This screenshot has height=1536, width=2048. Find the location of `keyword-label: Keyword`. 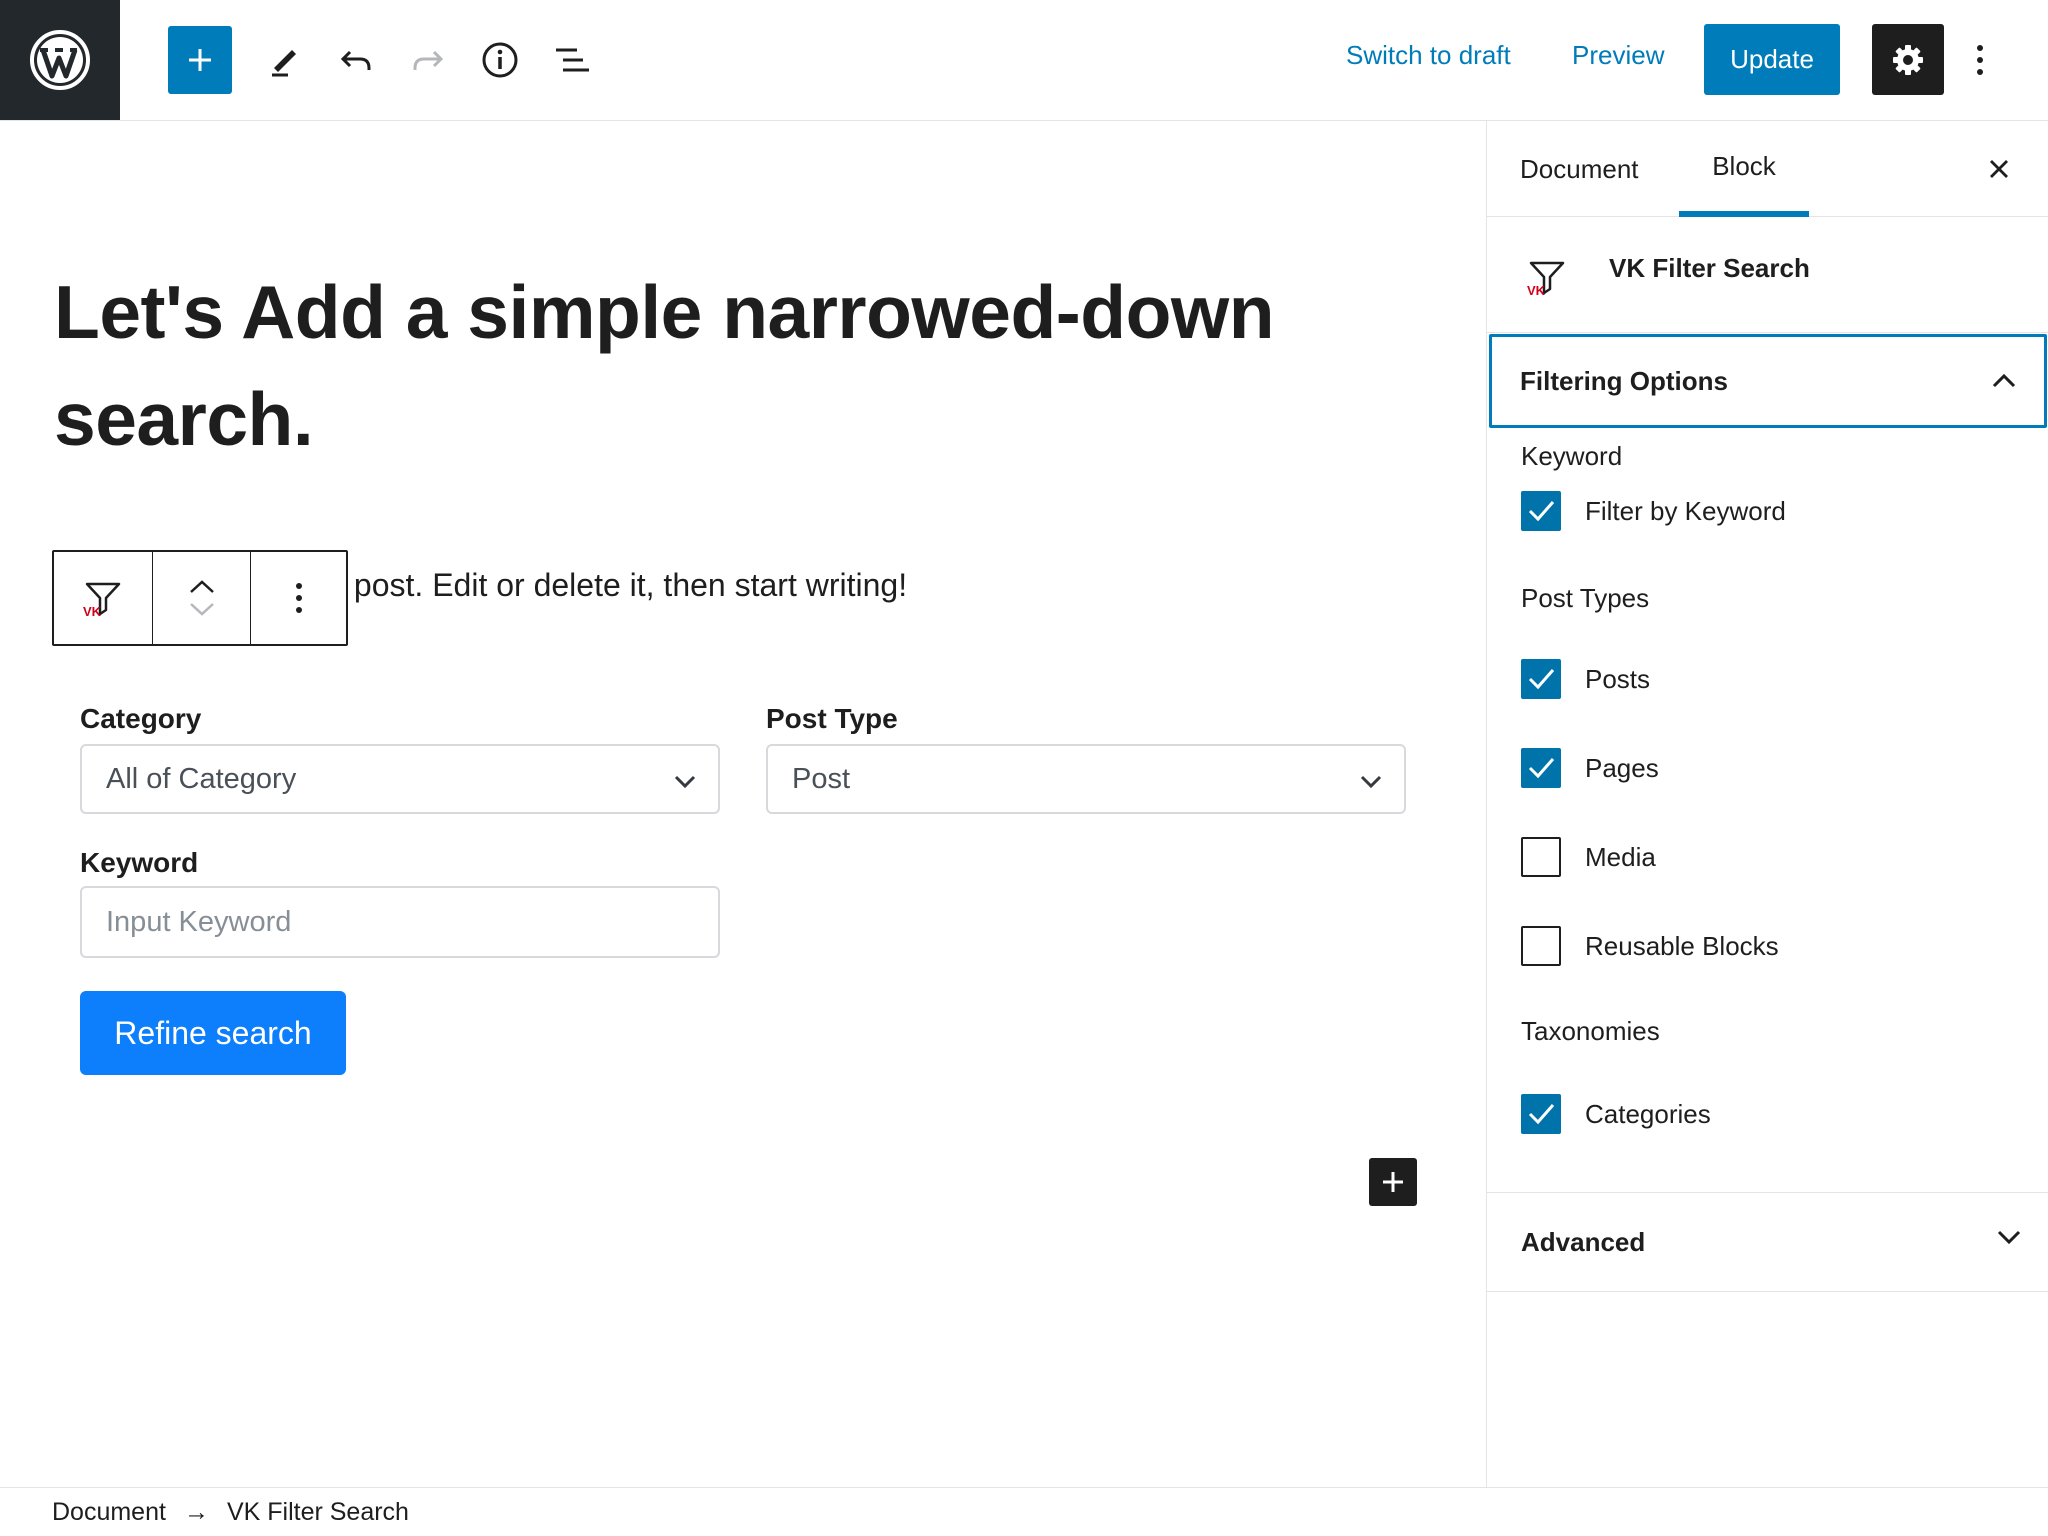

keyword-label: Keyword is located at coordinates (139, 862).